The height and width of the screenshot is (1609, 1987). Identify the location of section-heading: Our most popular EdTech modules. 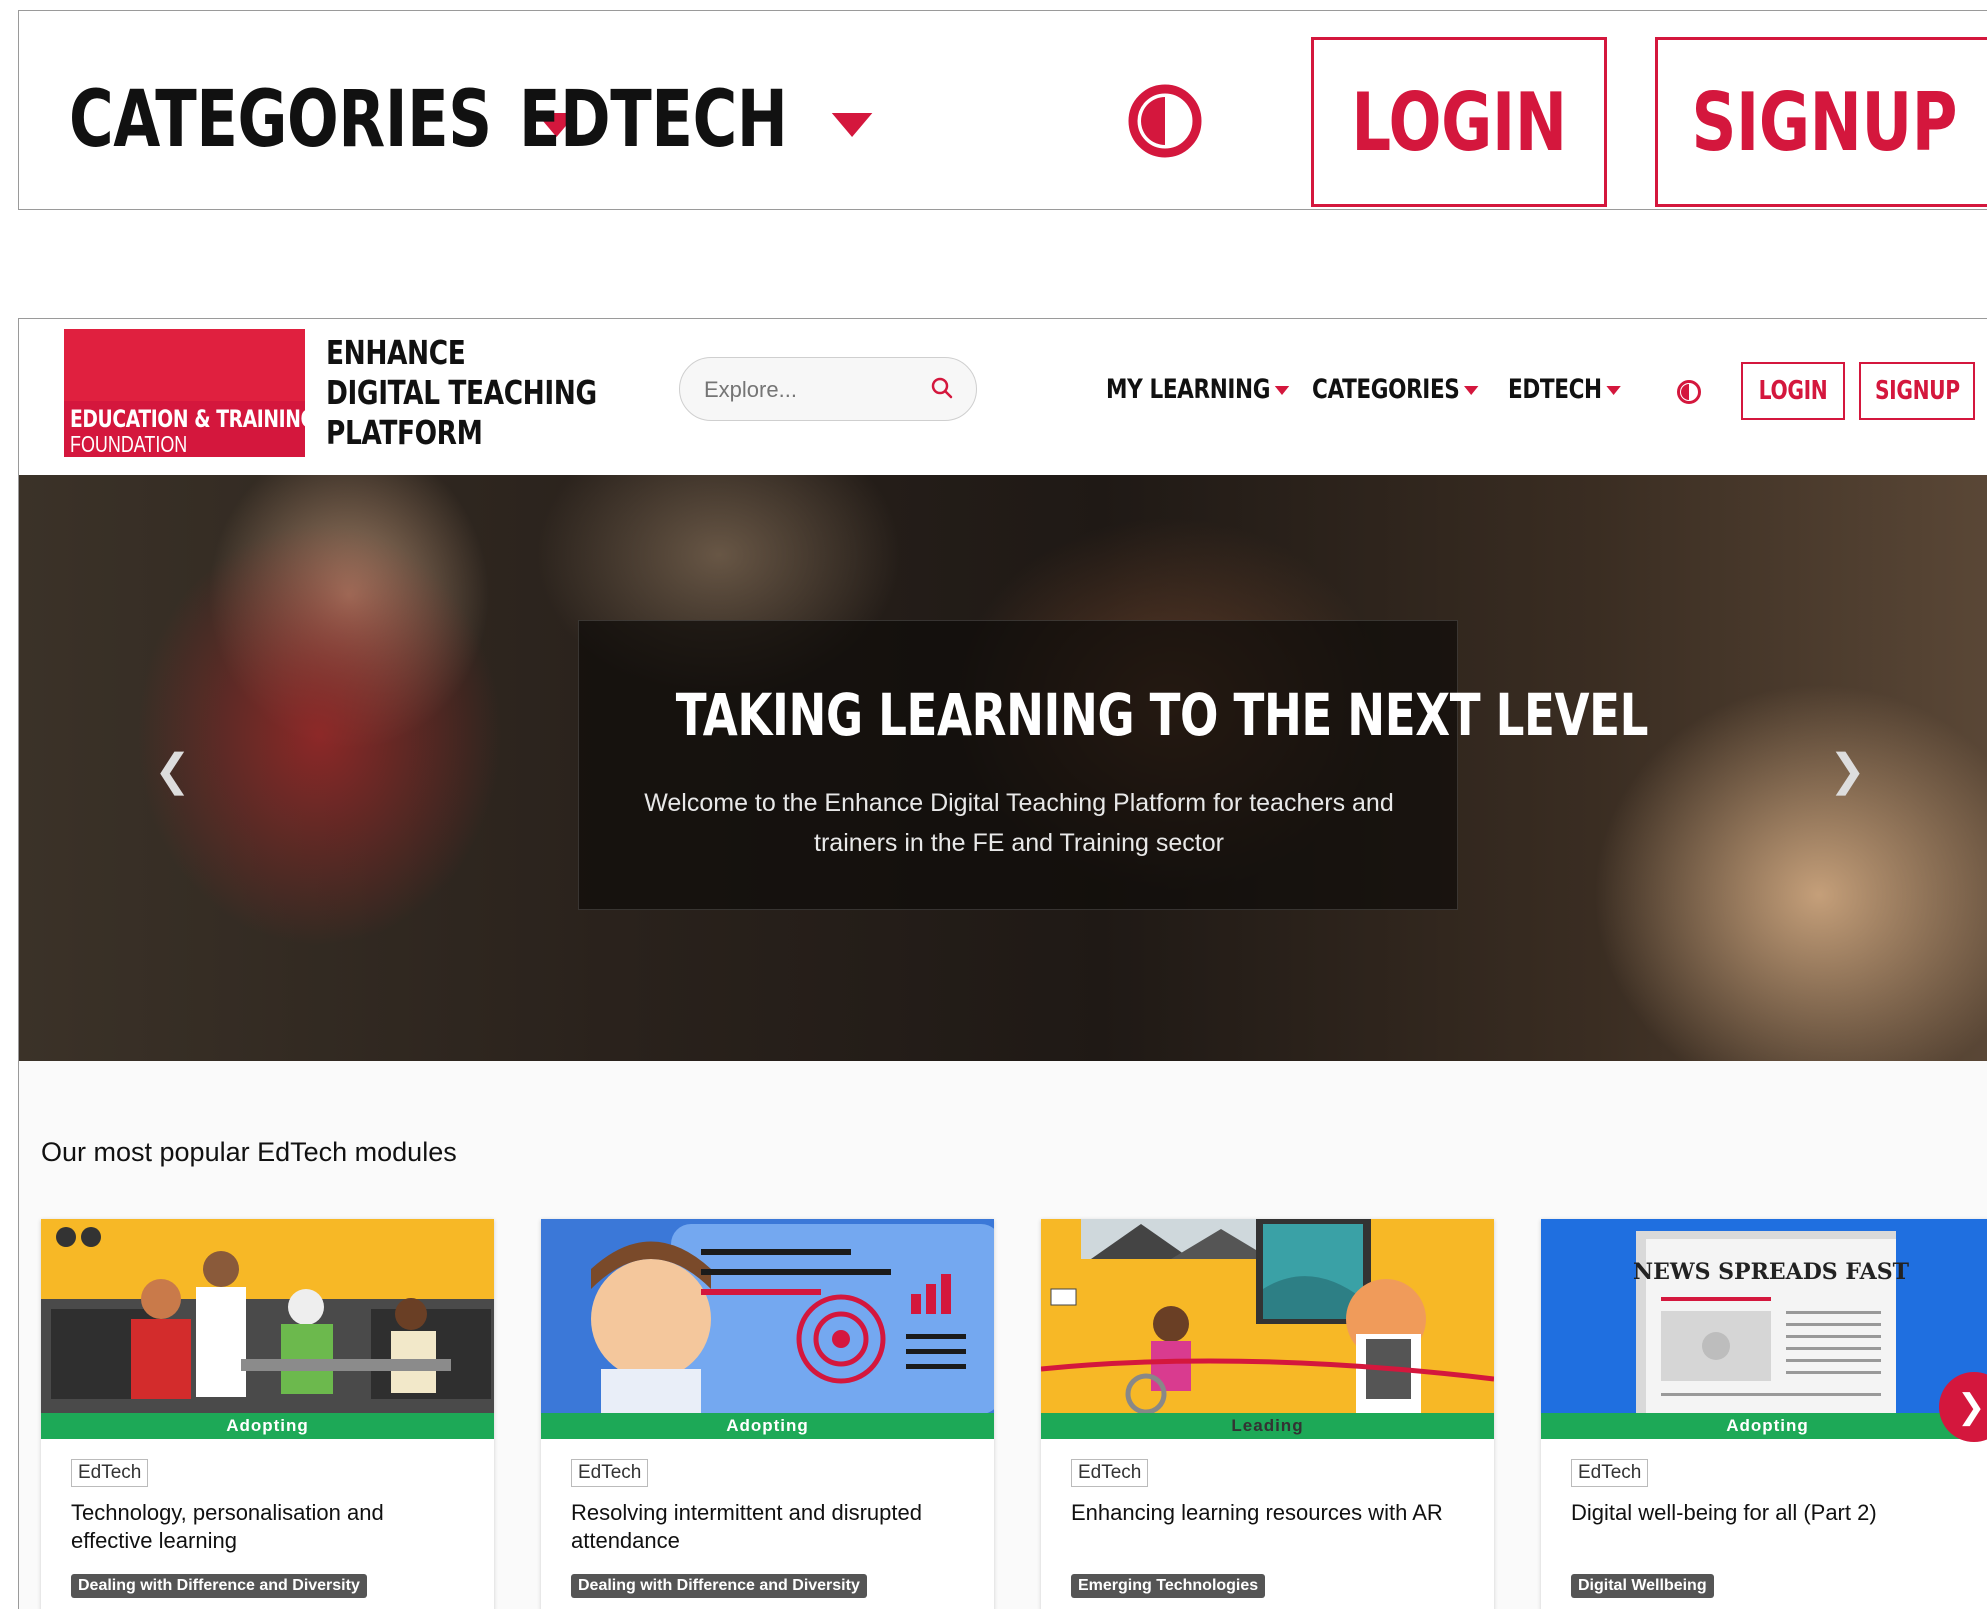
(249, 1152).